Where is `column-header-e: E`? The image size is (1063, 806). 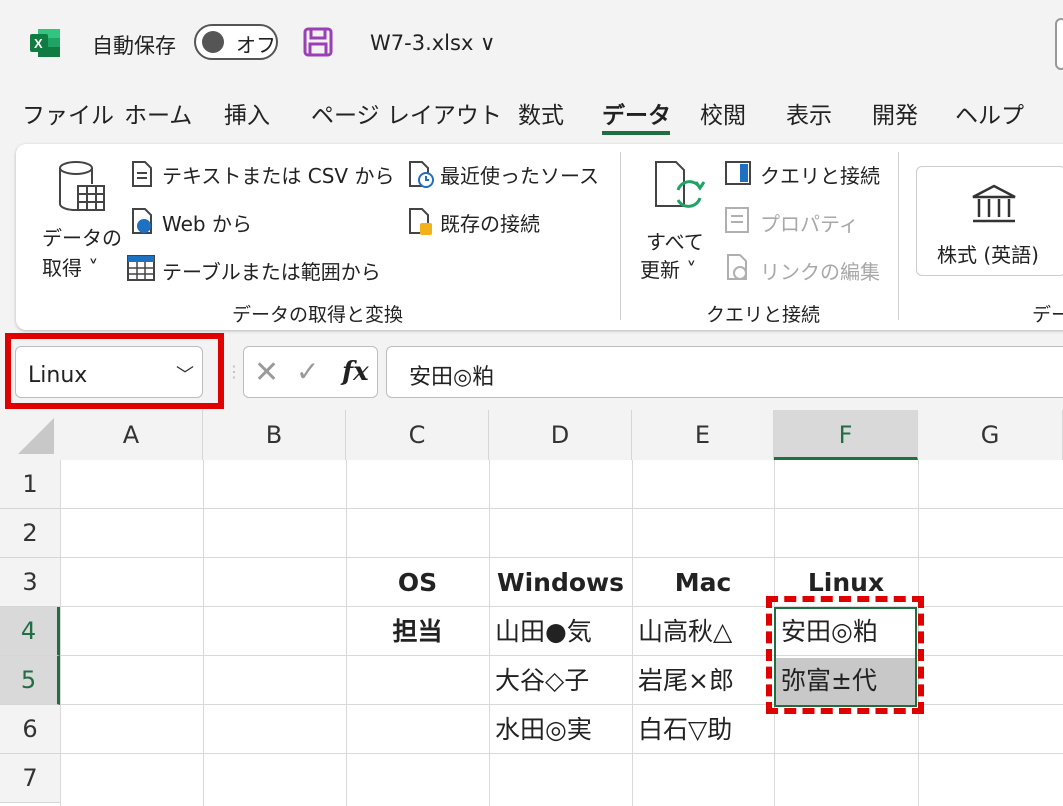 column-header-e: E is located at coordinates (703, 435).